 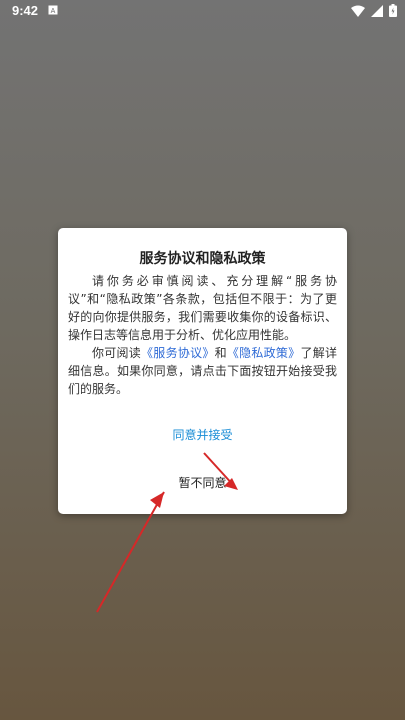 What do you see at coordinates (202, 259) in the screenshot?
I see `dialog-title: 服务协议和隐私政策` at bounding box center [202, 259].